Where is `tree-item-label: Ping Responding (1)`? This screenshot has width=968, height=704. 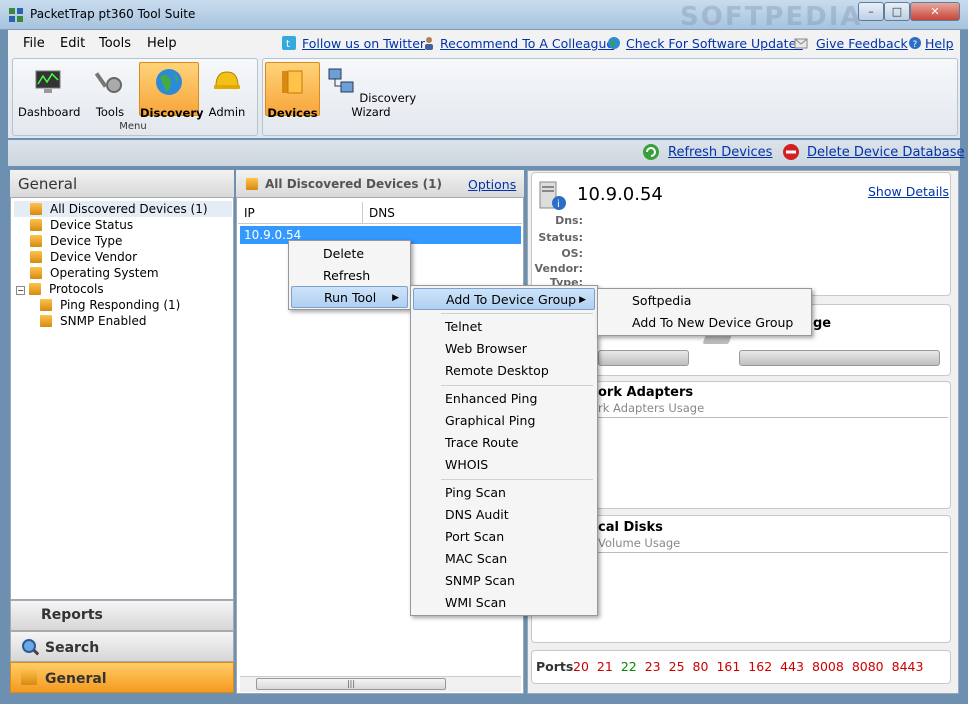
tree-item-label: Ping Responding (1) is located at coordinates (120, 305).